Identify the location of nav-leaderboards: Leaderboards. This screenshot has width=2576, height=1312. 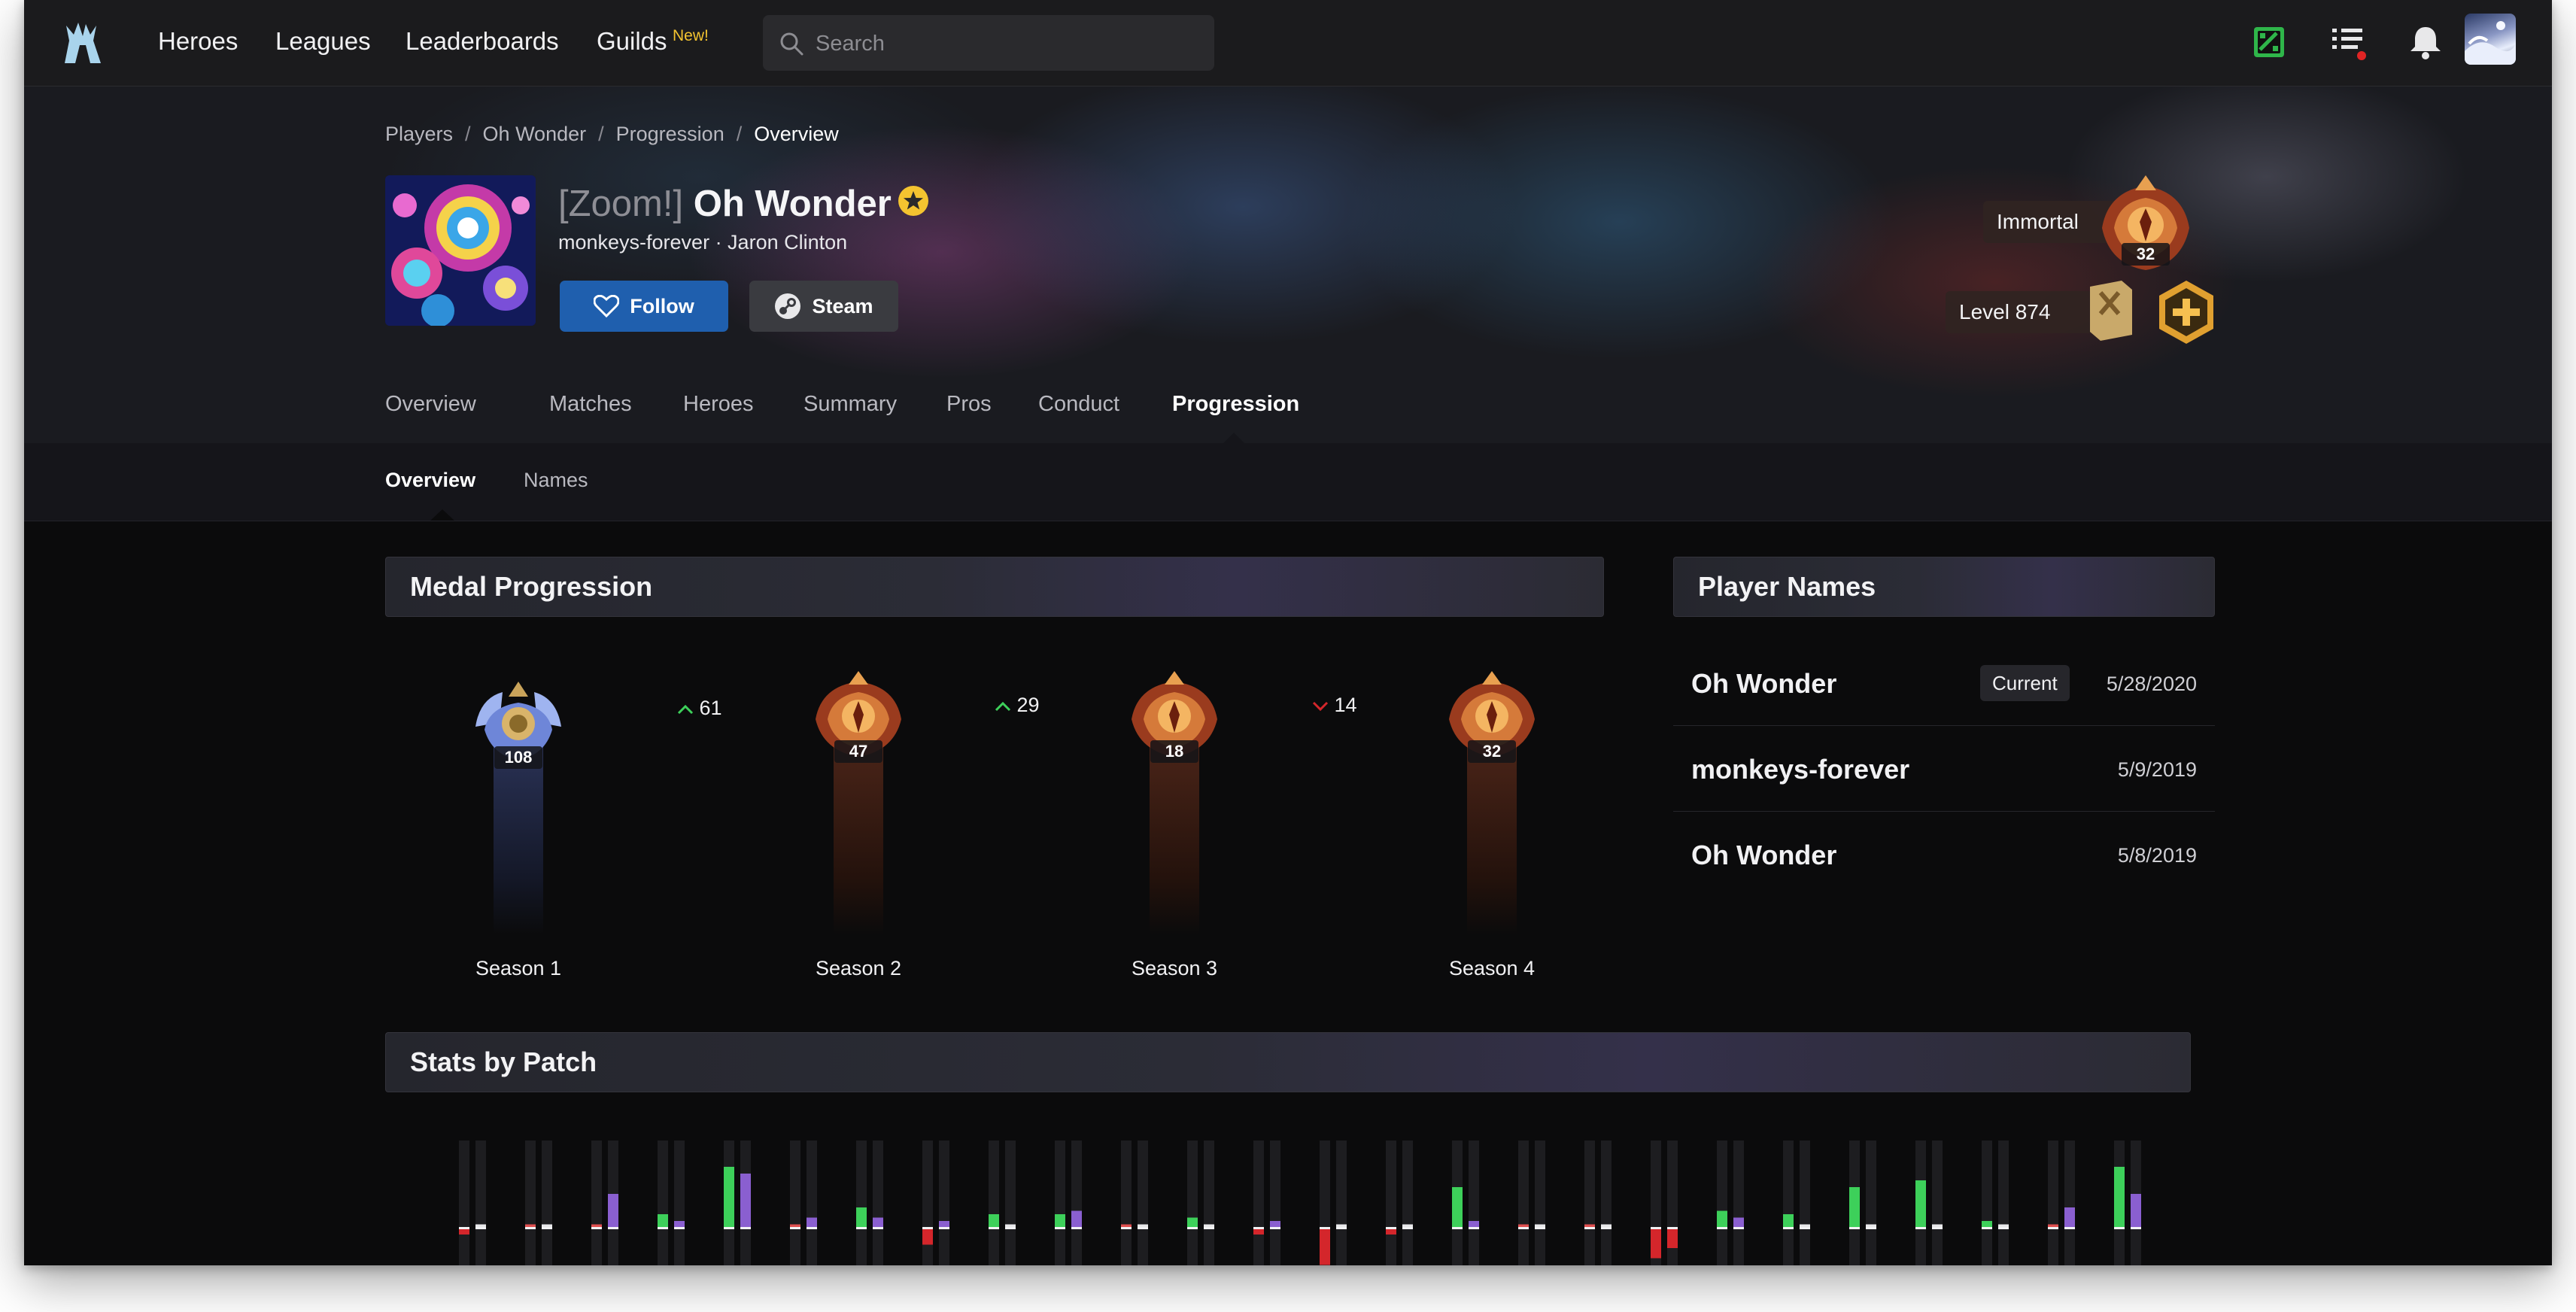
(483, 41).